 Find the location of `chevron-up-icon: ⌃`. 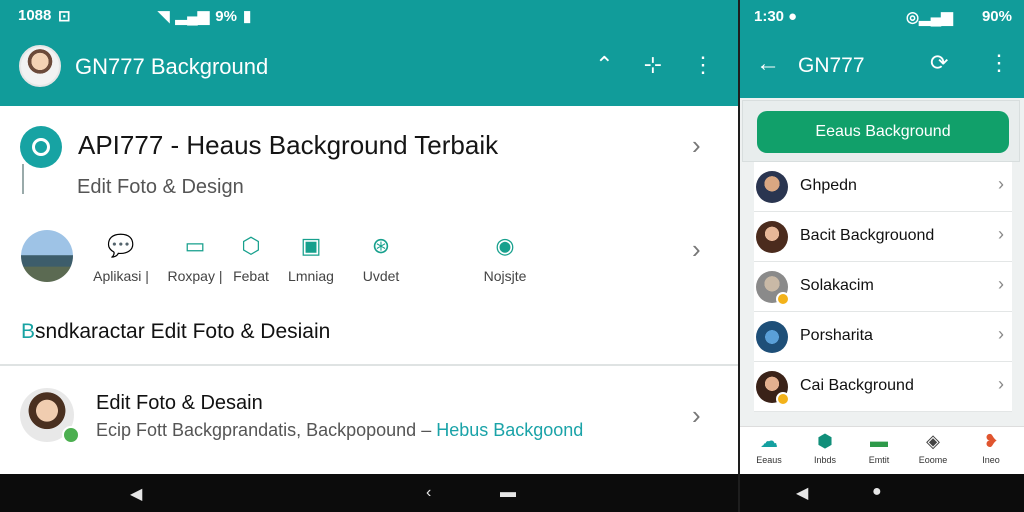

chevron-up-icon: ⌃ is located at coordinates (604, 65).